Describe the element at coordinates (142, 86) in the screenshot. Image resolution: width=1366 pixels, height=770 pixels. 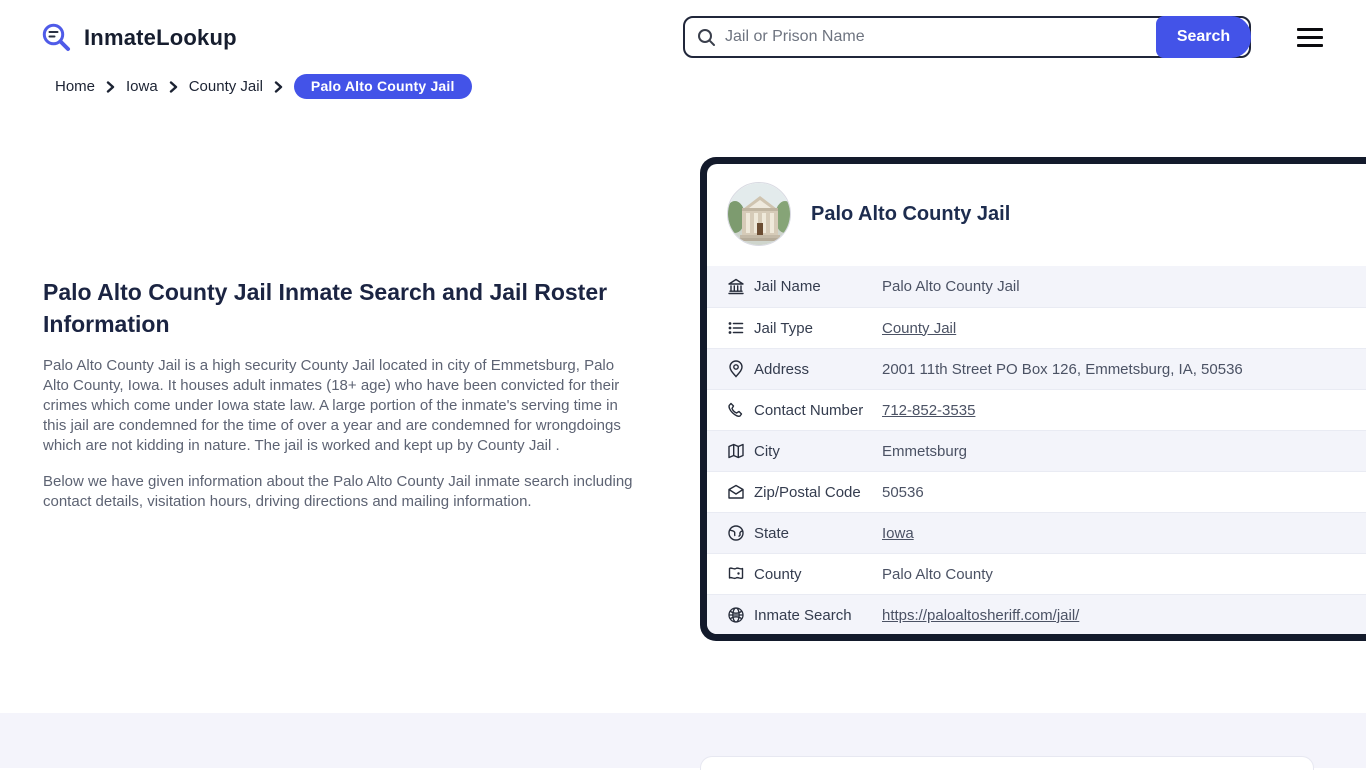
I see `breadcrumb-iowa: Iowa` at that location.